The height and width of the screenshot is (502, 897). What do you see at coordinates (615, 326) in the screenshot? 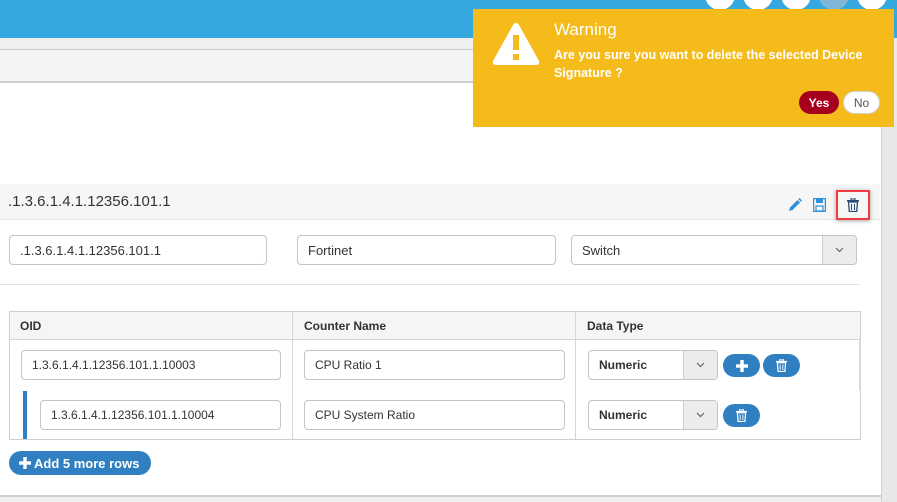
I see `column-header-data-type: Data Type` at bounding box center [615, 326].